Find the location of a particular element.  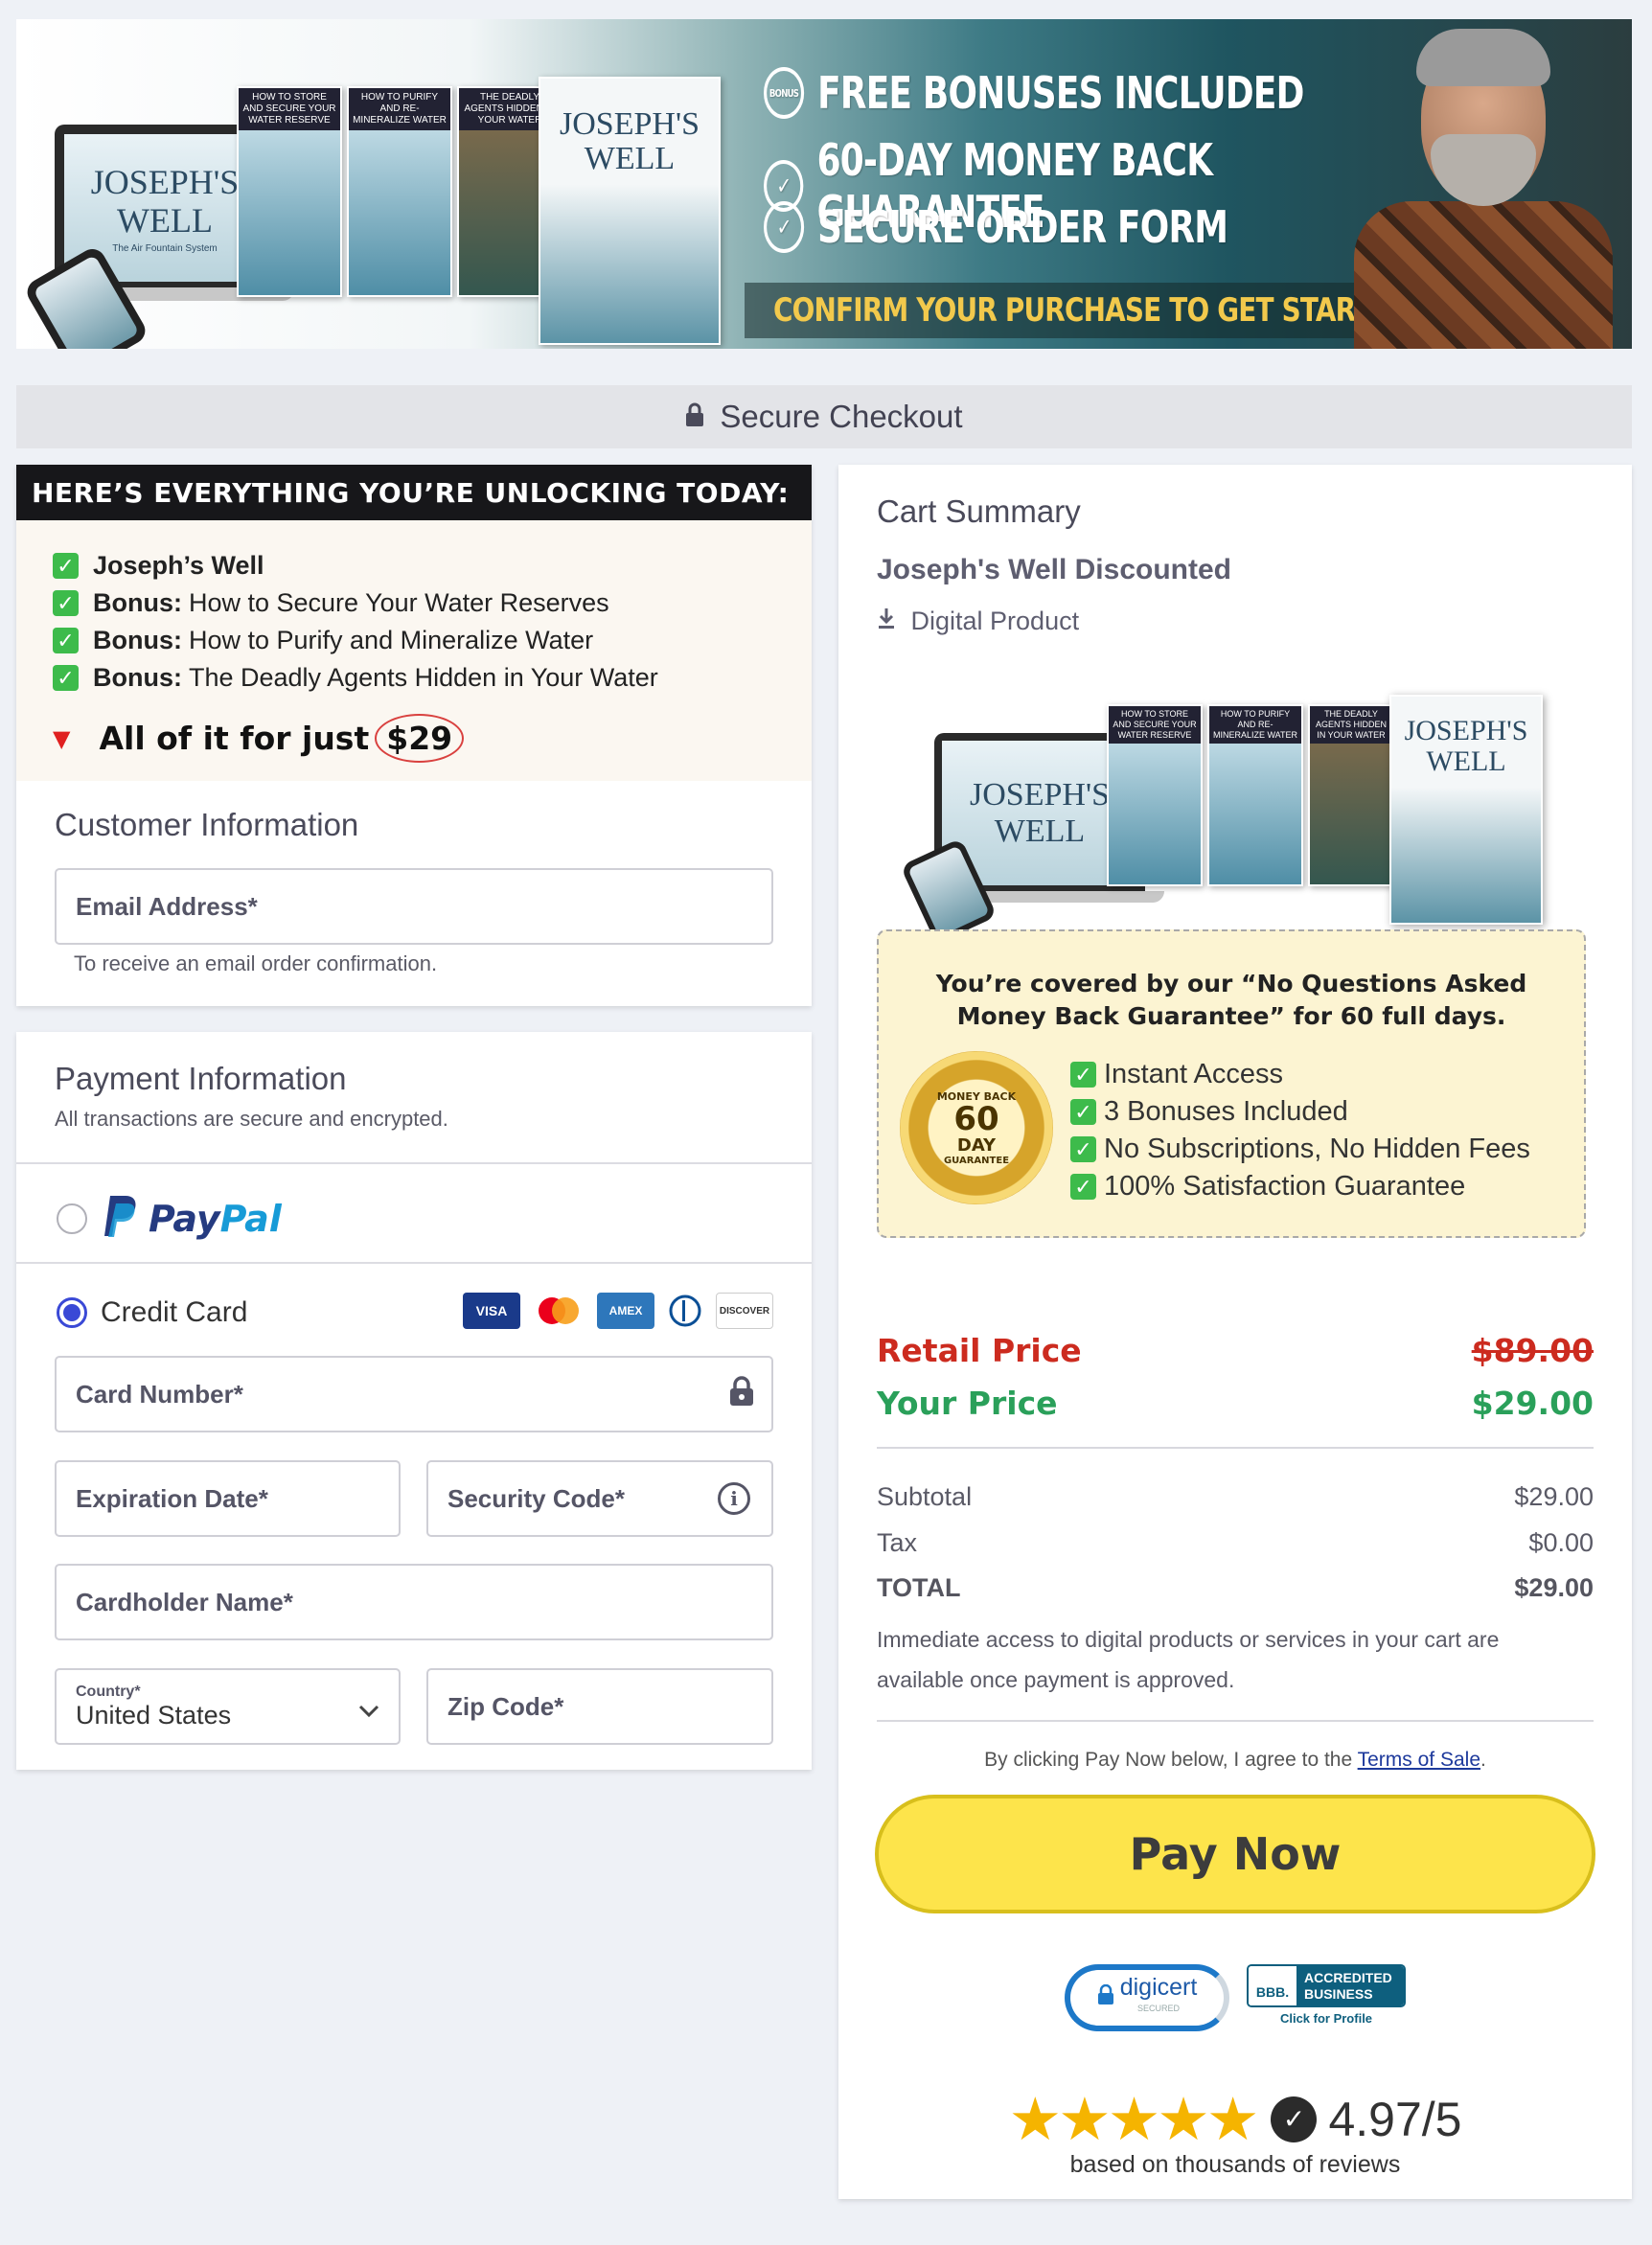

your-price-label: Your Price is located at coordinates (967, 1403).